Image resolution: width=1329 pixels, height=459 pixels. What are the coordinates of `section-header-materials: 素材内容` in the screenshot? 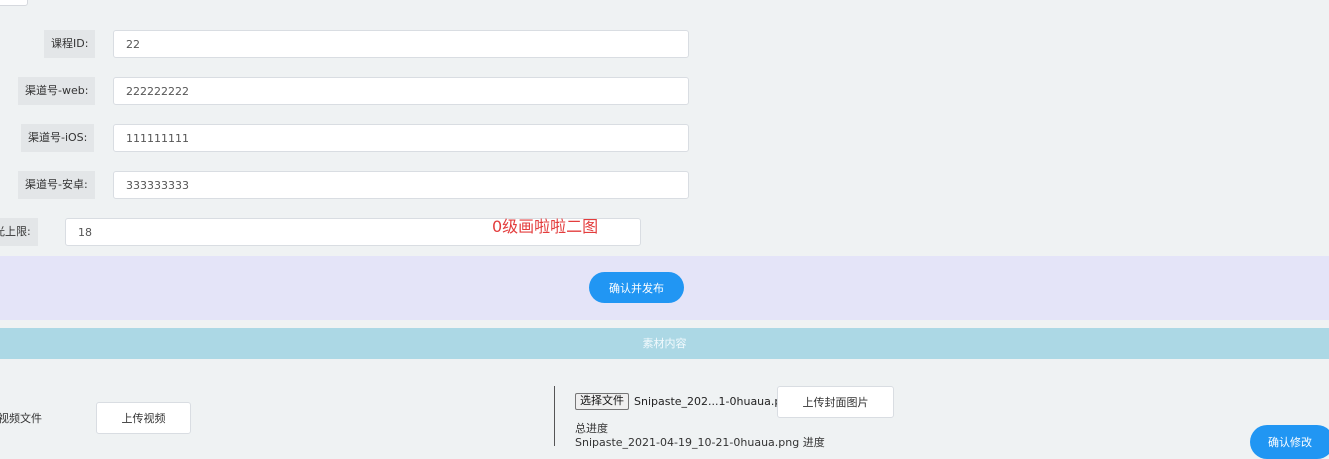 It's located at (664, 343).